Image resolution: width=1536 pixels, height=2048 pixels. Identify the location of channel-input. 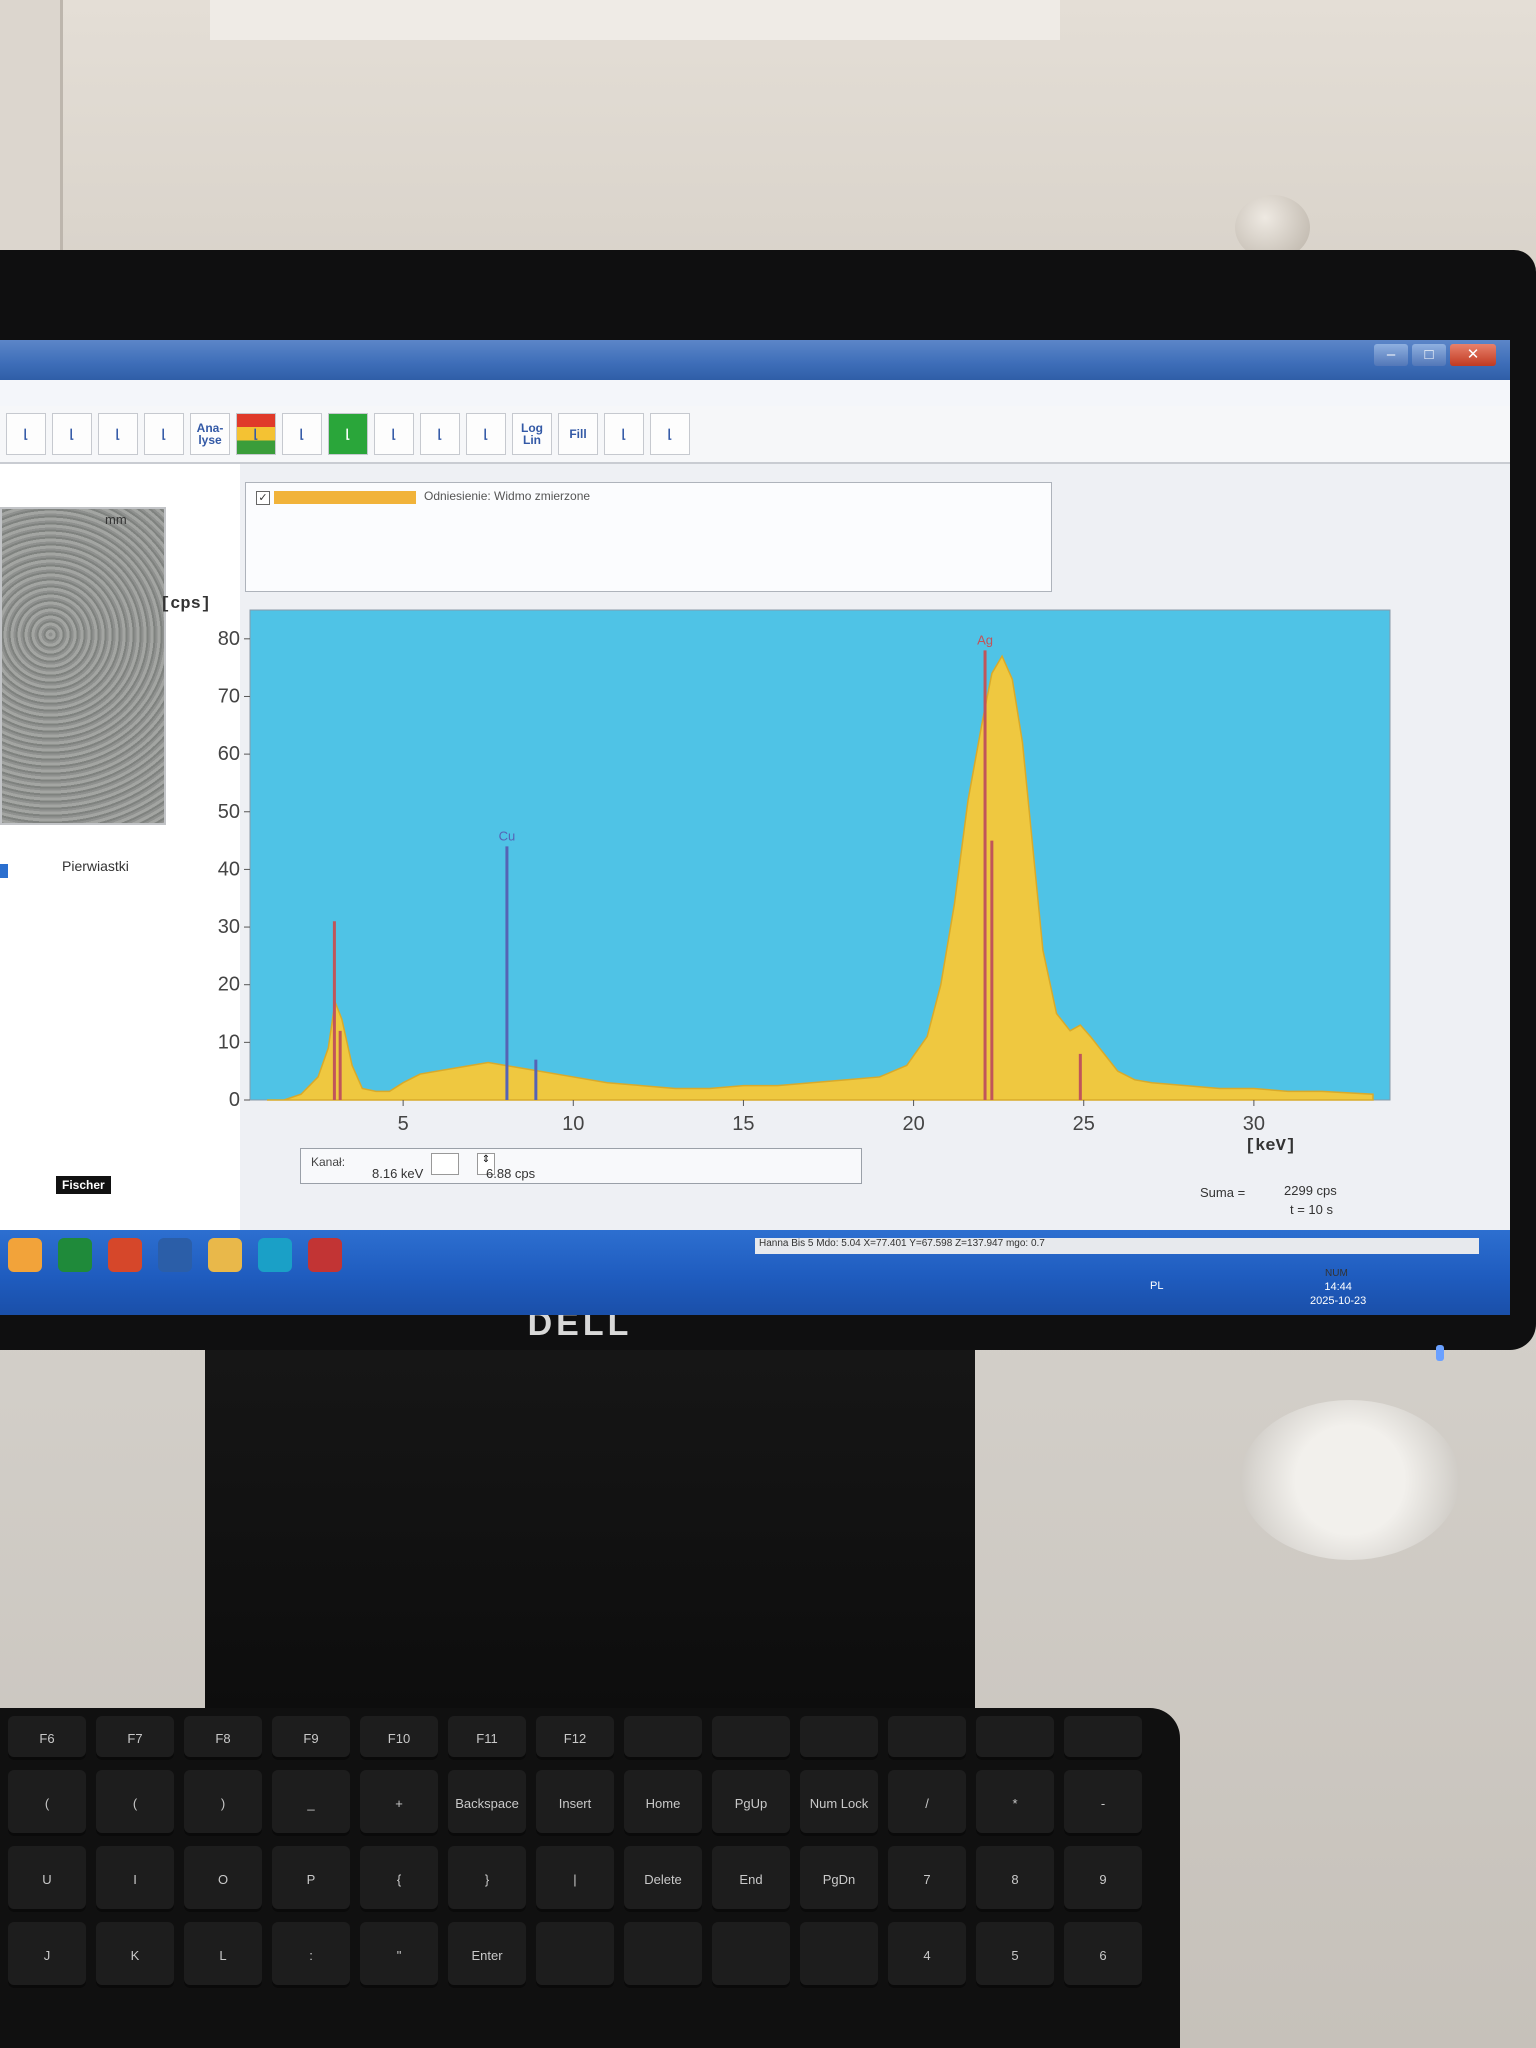
(445, 1164).